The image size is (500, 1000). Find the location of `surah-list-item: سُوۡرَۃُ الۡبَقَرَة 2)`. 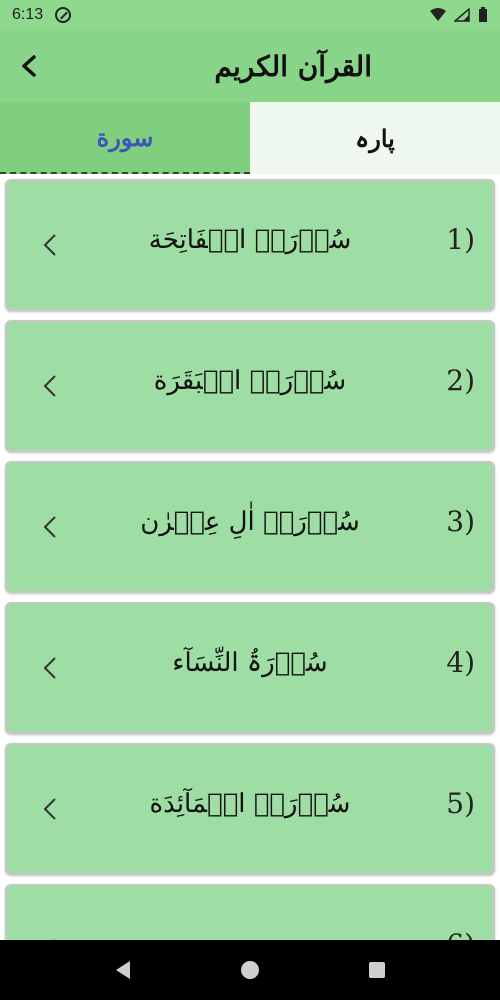

surah-list-item: سُوۡرَۃُ الۡبَقَرَة 2) is located at coordinates (250, 386).